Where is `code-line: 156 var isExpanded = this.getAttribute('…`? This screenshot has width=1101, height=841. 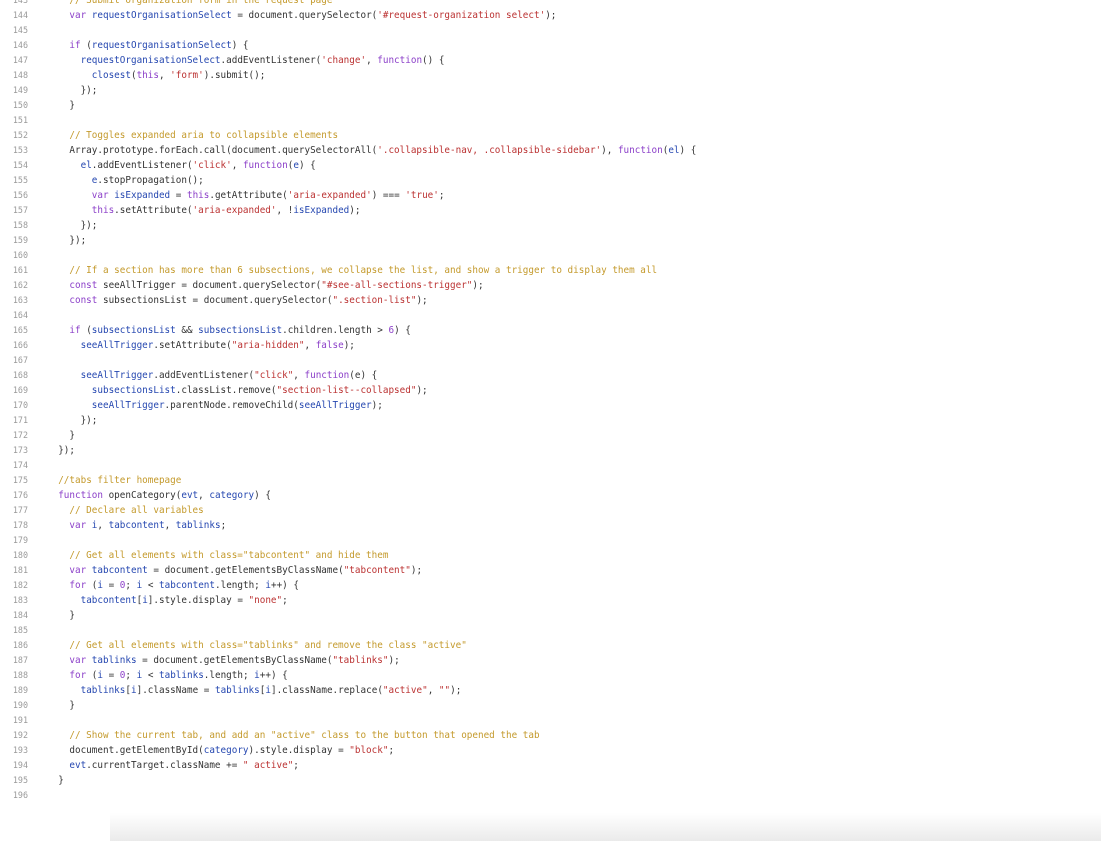 code-line: 156 var isExpanded = this.getAttribute('… is located at coordinates (550, 195).